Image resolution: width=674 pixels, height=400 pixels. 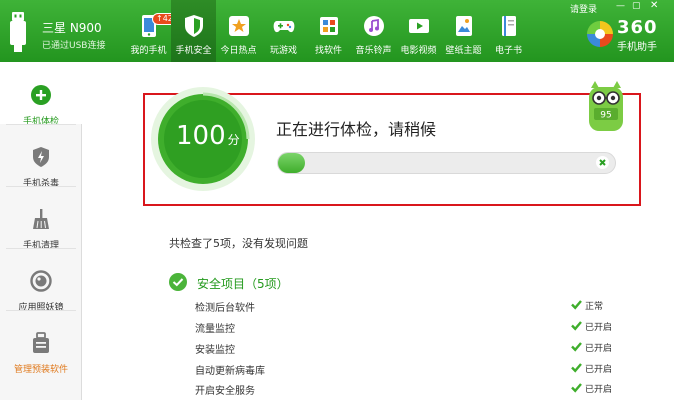 I want to click on ebook-icon, so click(x=509, y=26).